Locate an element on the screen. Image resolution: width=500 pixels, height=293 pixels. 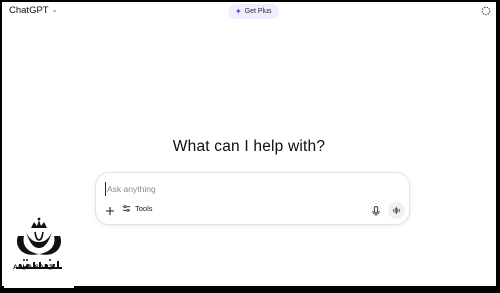
top-bar: ChatGPT ⌄ ✦ Get Plus is located at coordinates (249, 12).